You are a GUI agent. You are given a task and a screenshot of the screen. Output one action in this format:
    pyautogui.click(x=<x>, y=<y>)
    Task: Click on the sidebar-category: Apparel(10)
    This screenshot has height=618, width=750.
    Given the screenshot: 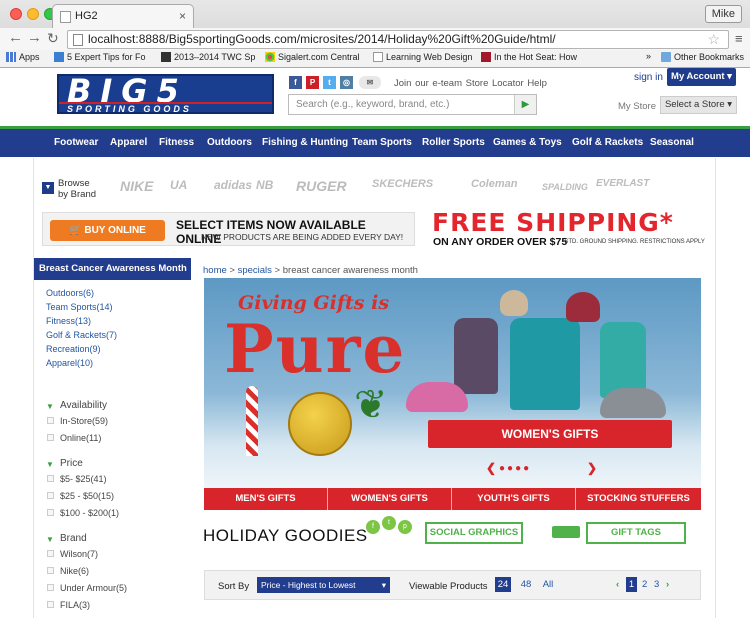 What is the action you would take?
    pyautogui.click(x=69, y=363)
    